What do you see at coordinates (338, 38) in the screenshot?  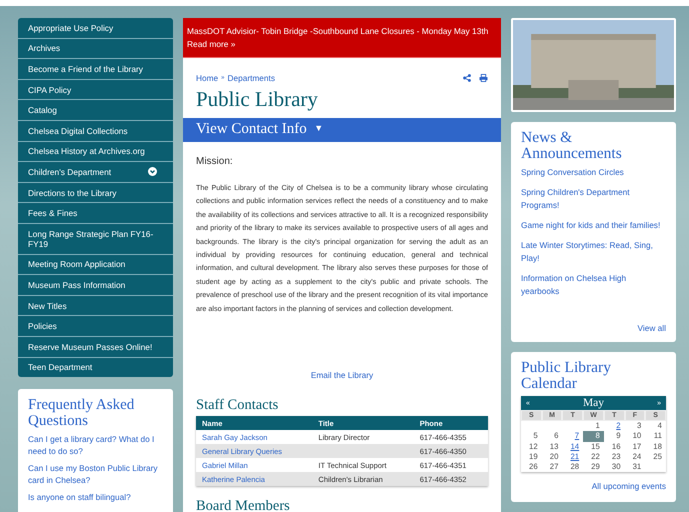 I see `alert-text: MassDOT Advisior- Tobin Bridge -Southbound Lane Closures - Monday May 13th Read more »` at bounding box center [338, 38].